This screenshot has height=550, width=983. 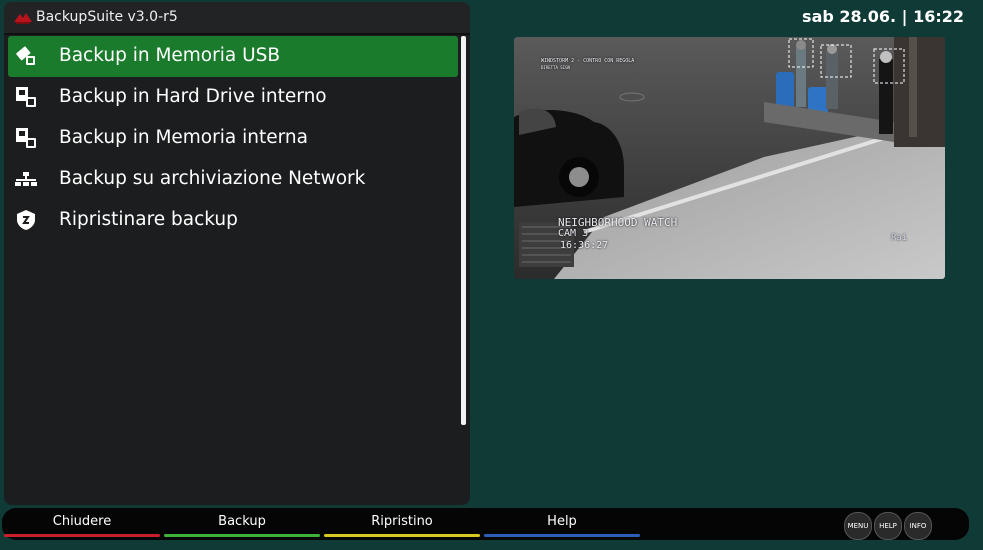 I want to click on hard-drive-icon, so click(x=26, y=97).